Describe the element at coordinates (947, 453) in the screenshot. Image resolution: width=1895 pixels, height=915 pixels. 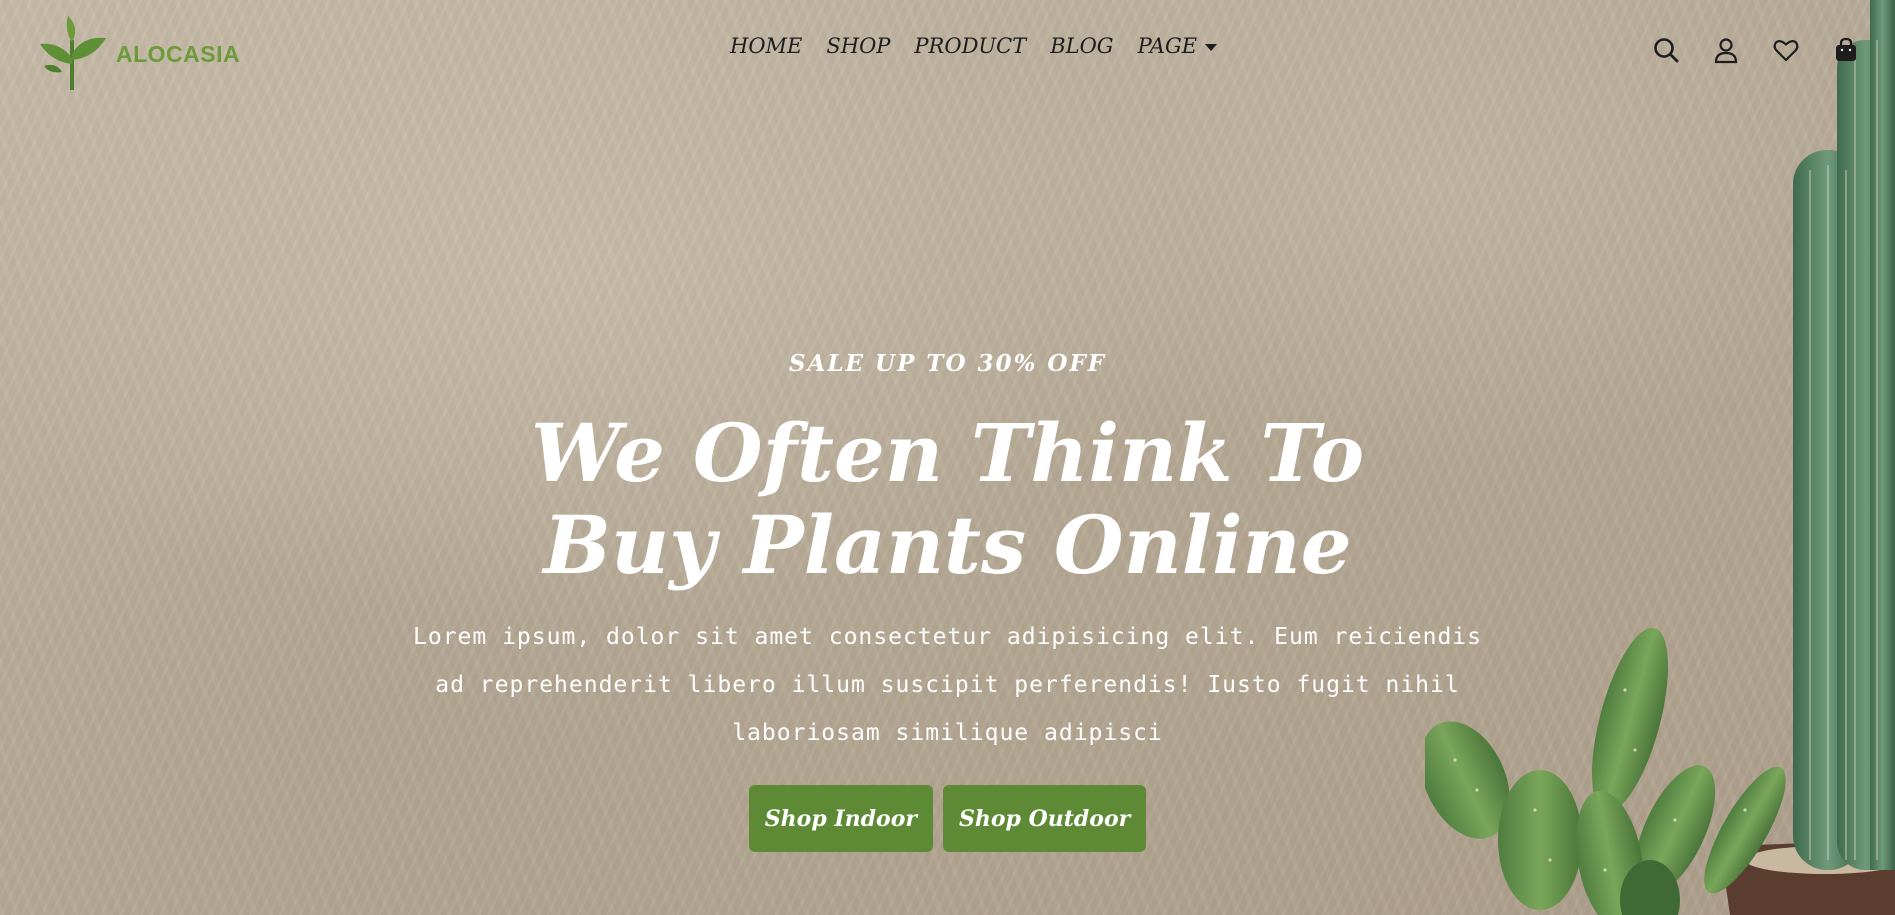
I see `hero-headline-line1: We Often Think To` at that location.